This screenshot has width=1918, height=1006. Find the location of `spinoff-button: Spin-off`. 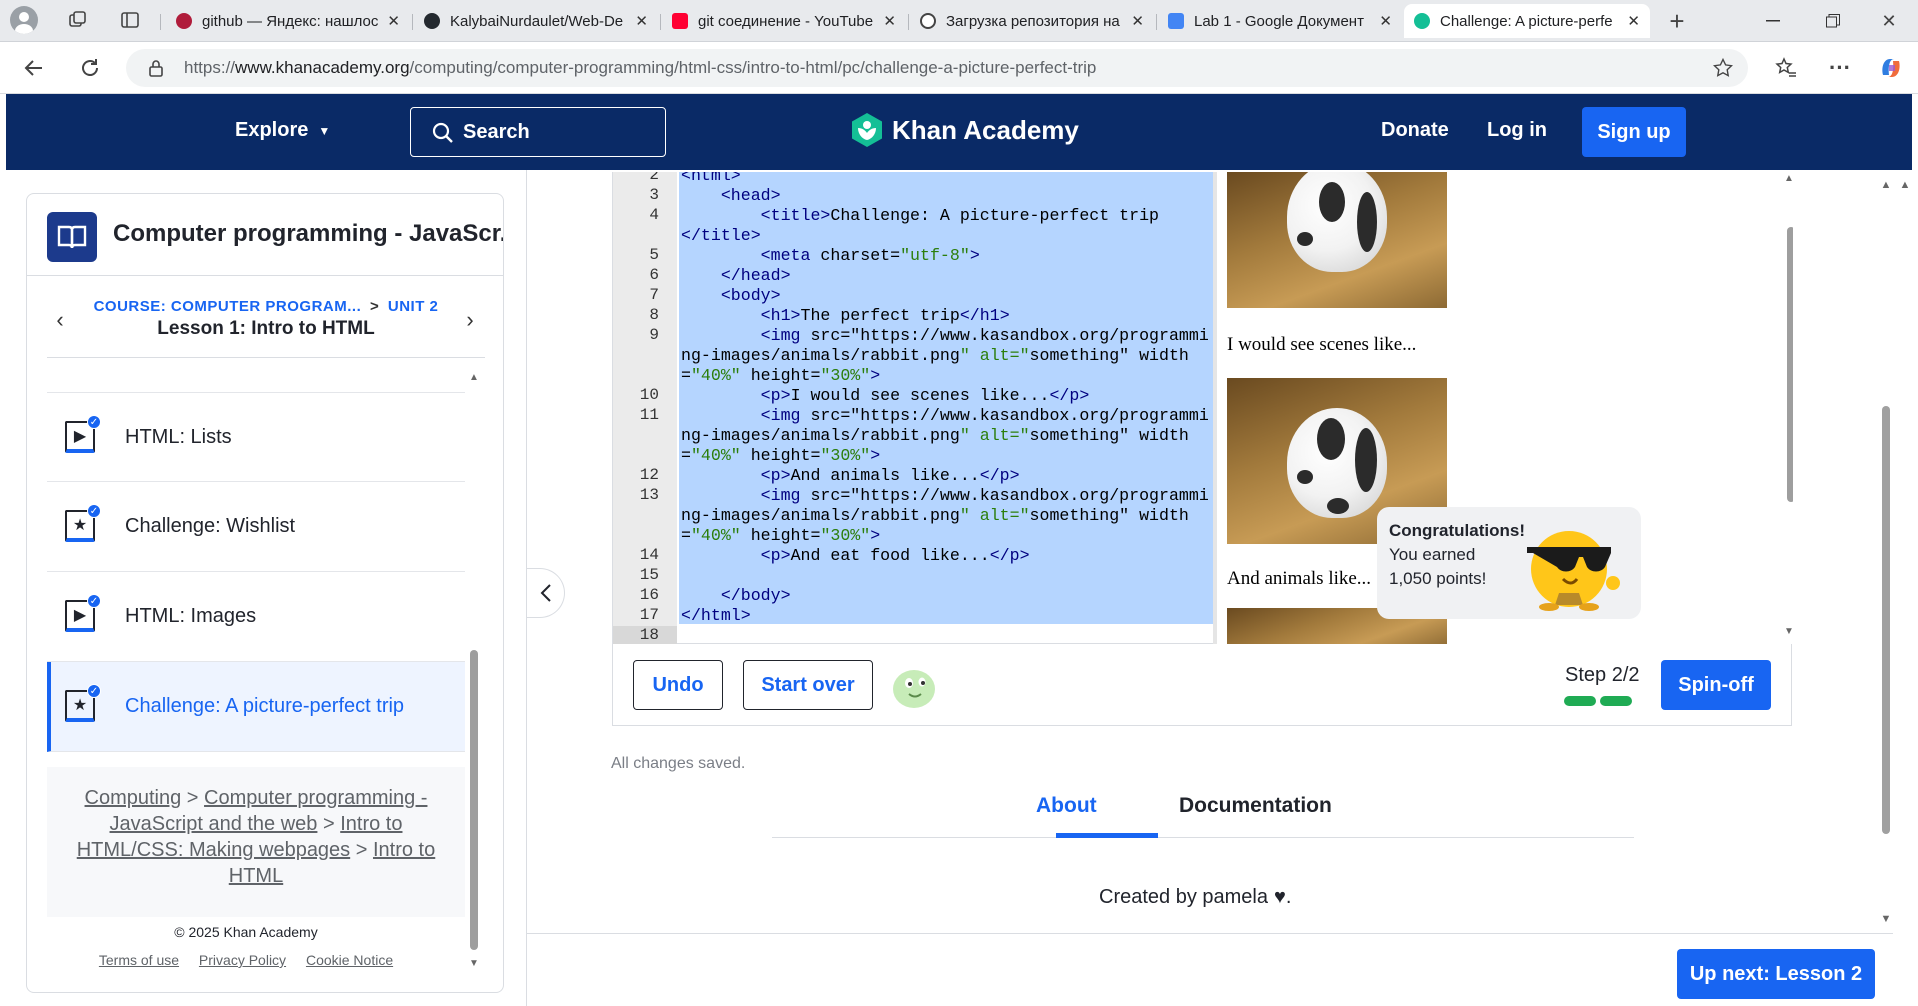

spinoff-button: Spin-off is located at coordinates (1716, 685).